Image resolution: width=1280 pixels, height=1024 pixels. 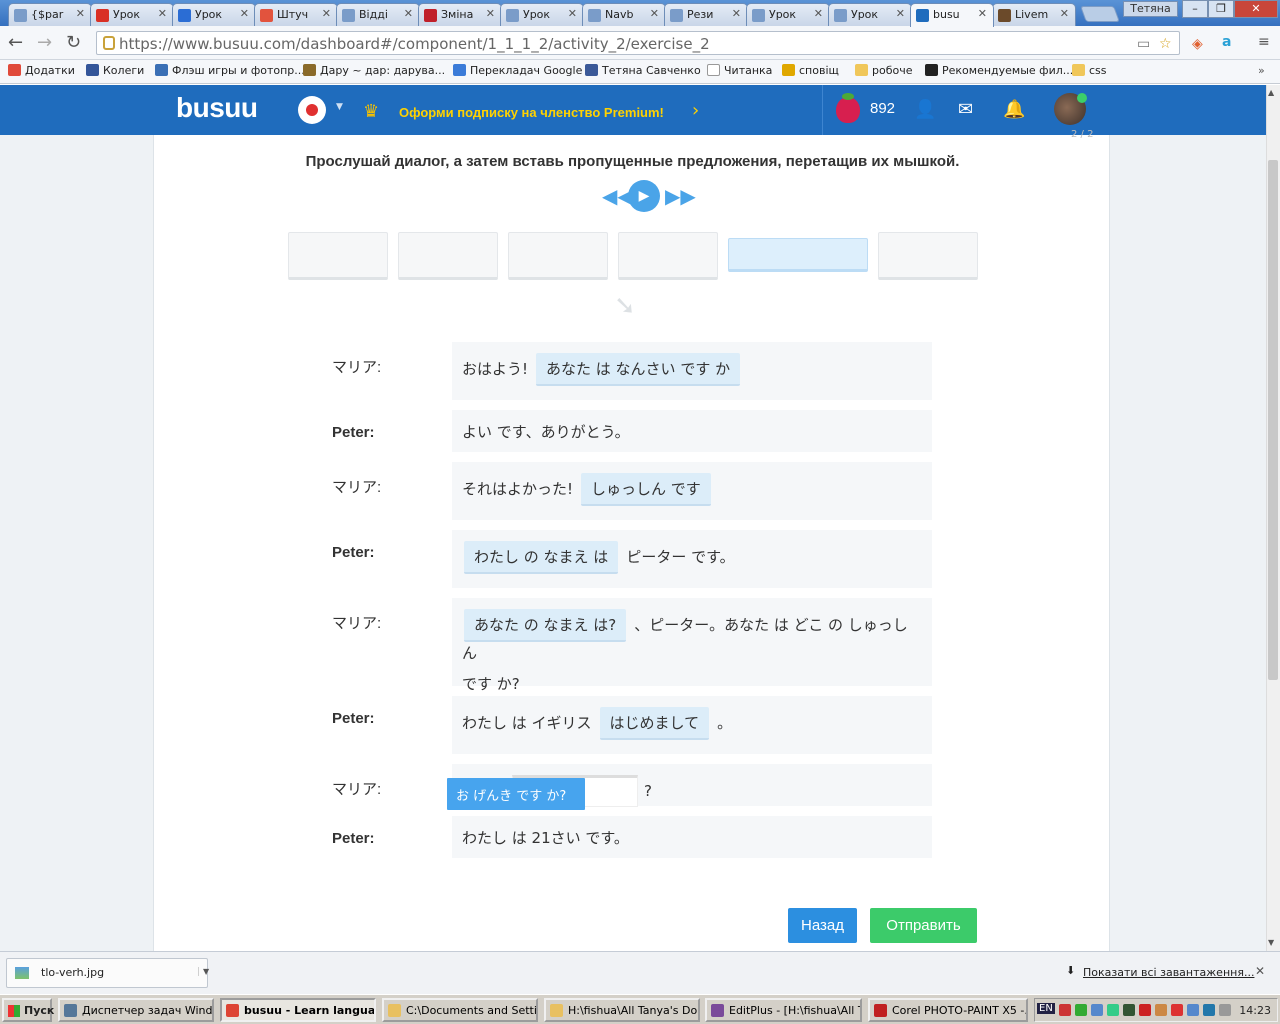 What do you see at coordinates (217, 108) in the screenshot?
I see `busuu-logo: busuu` at bounding box center [217, 108].